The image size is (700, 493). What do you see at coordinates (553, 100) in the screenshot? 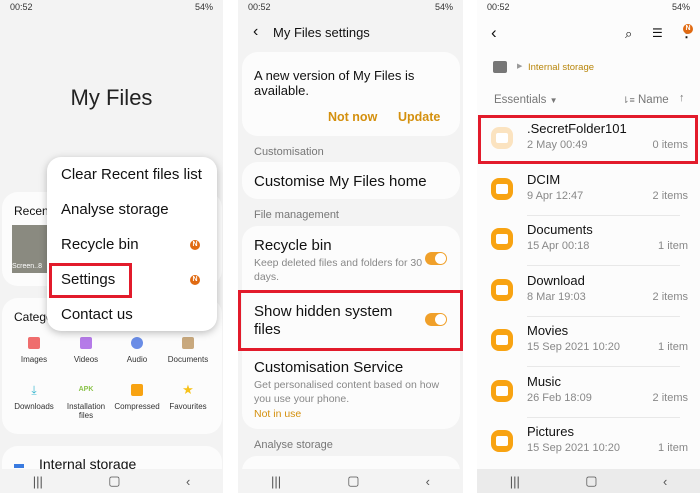
I see `caret-down-icon: ▼` at bounding box center [553, 100].